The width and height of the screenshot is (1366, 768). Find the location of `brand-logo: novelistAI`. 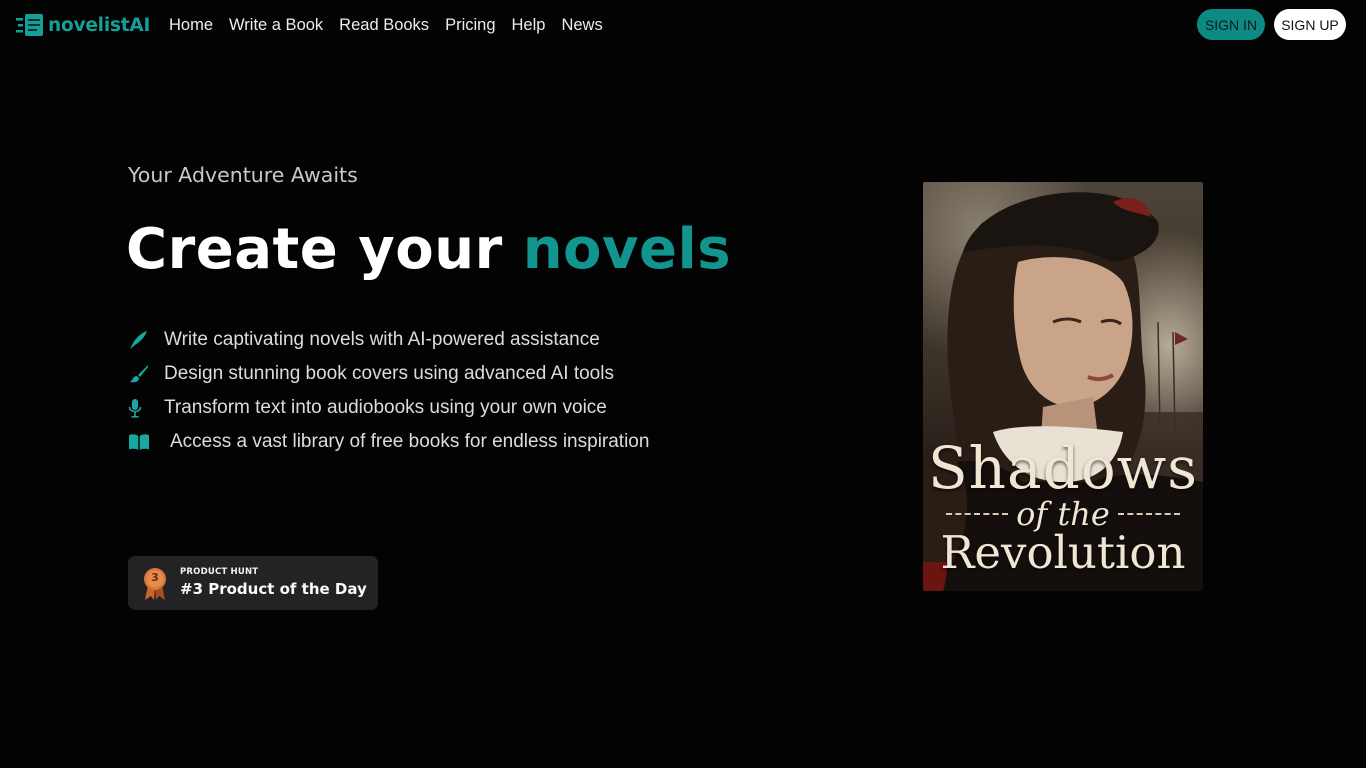

brand-logo: novelistAI is located at coordinates (83, 25).